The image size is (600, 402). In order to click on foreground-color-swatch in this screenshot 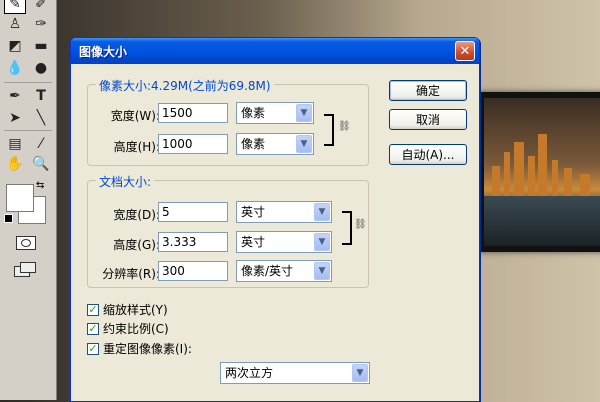, I will do `click(20, 198)`.